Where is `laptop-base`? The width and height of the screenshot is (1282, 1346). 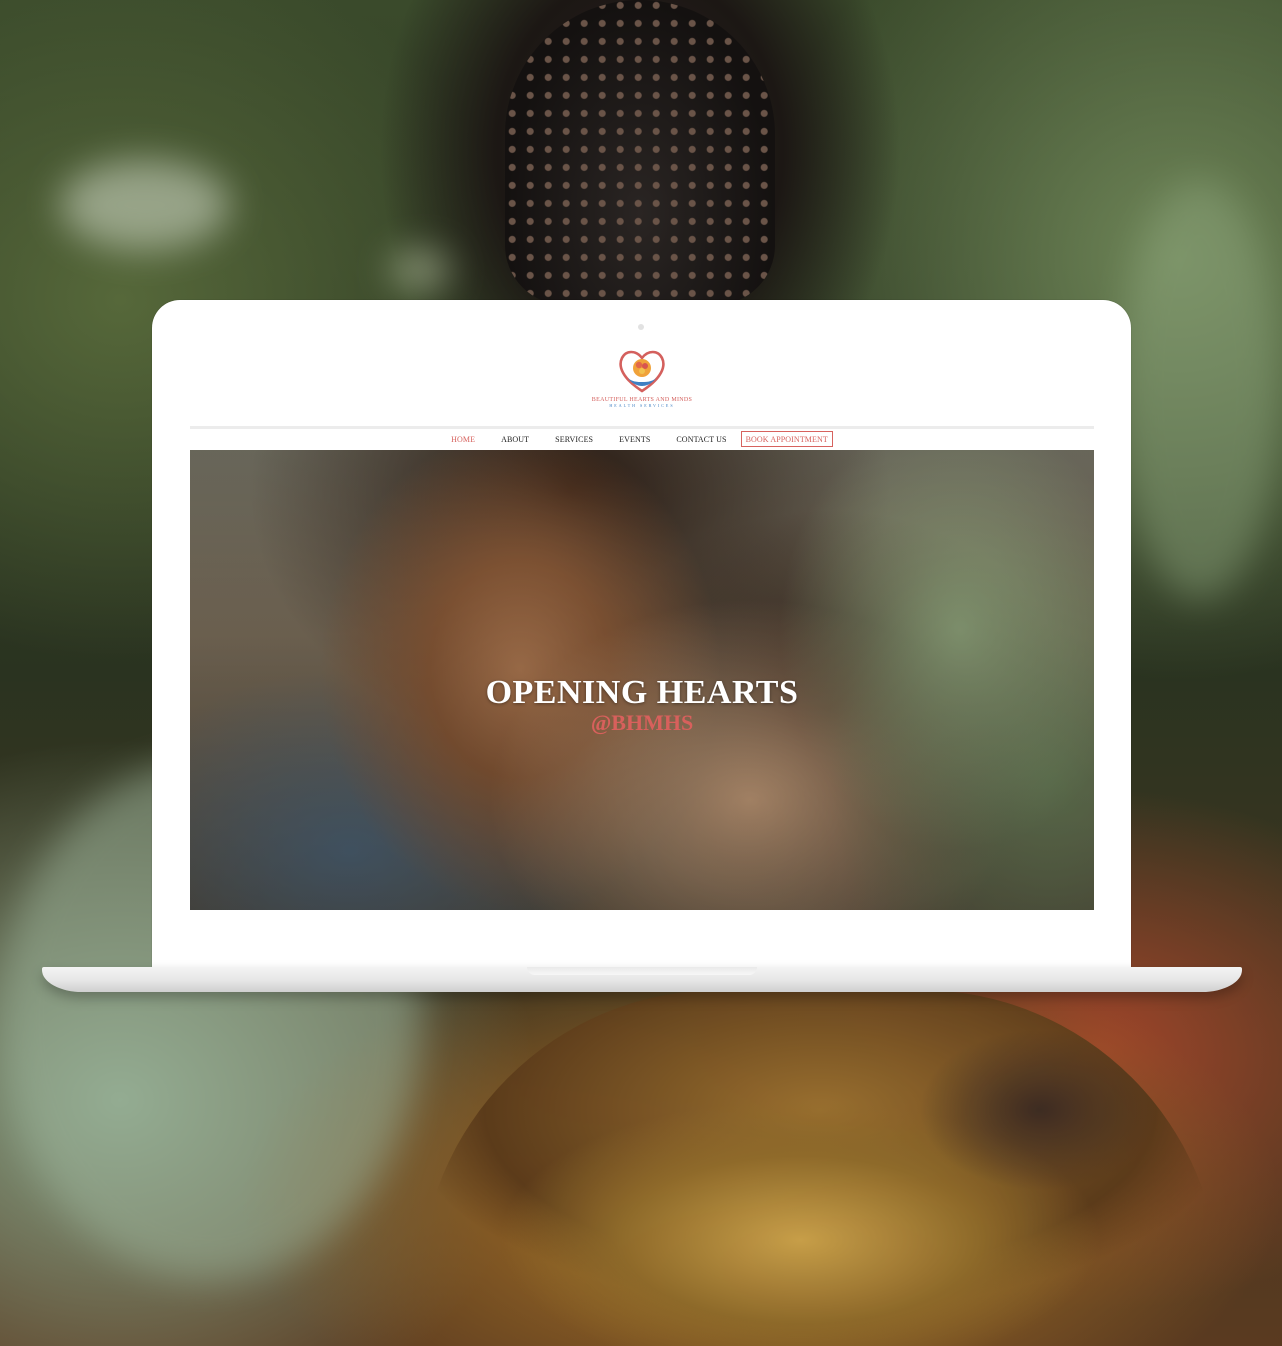 laptop-base is located at coordinates (642, 979).